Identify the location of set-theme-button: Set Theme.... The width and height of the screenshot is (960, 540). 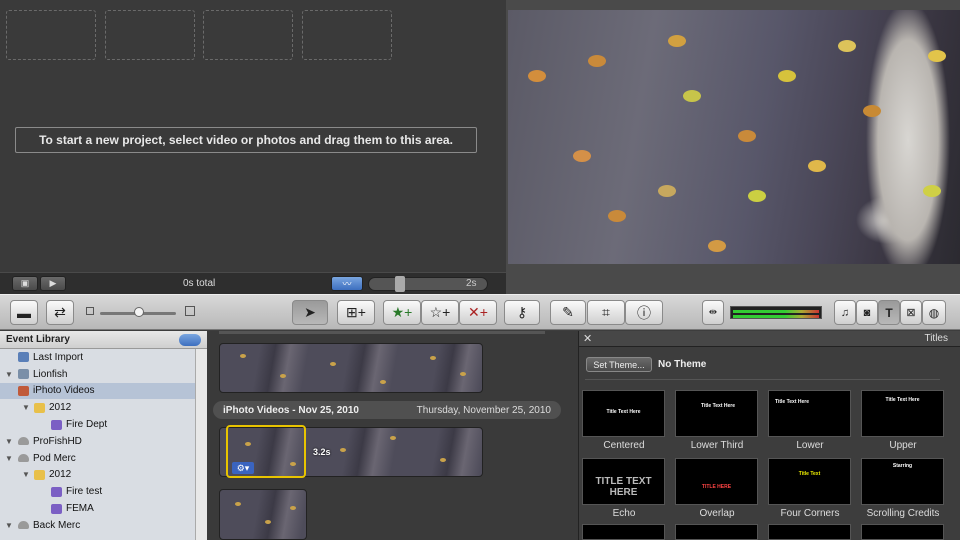
(619, 364).